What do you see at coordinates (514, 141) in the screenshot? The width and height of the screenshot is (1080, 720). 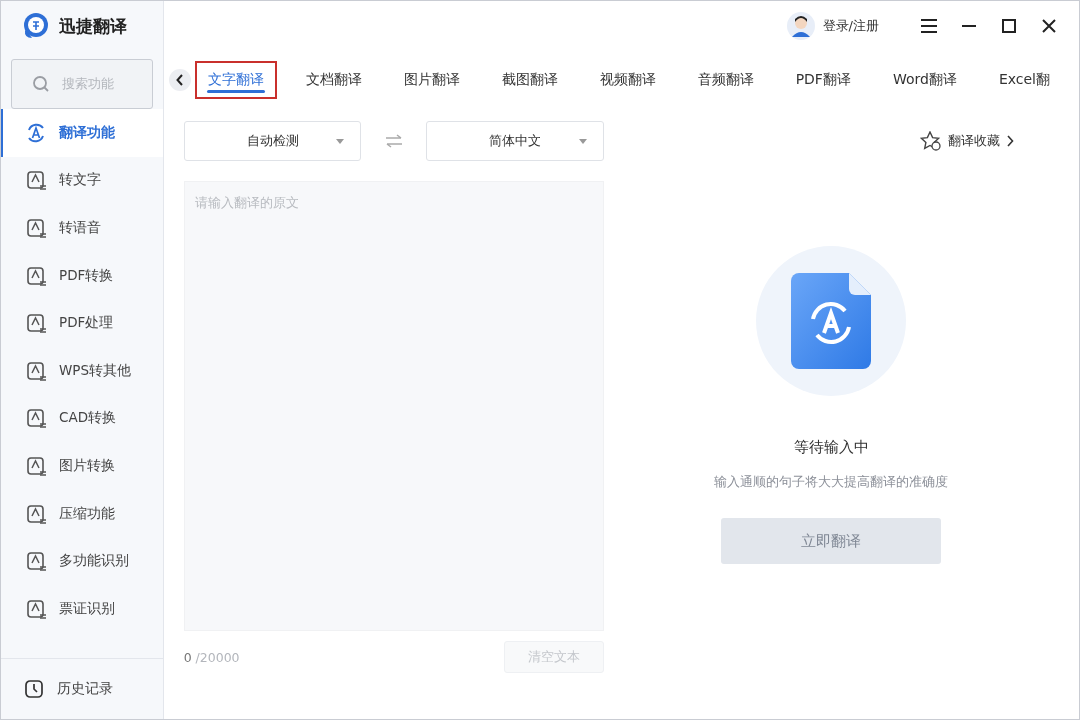 I see `target-language-dropdown: 简体中文` at bounding box center [514, 141].